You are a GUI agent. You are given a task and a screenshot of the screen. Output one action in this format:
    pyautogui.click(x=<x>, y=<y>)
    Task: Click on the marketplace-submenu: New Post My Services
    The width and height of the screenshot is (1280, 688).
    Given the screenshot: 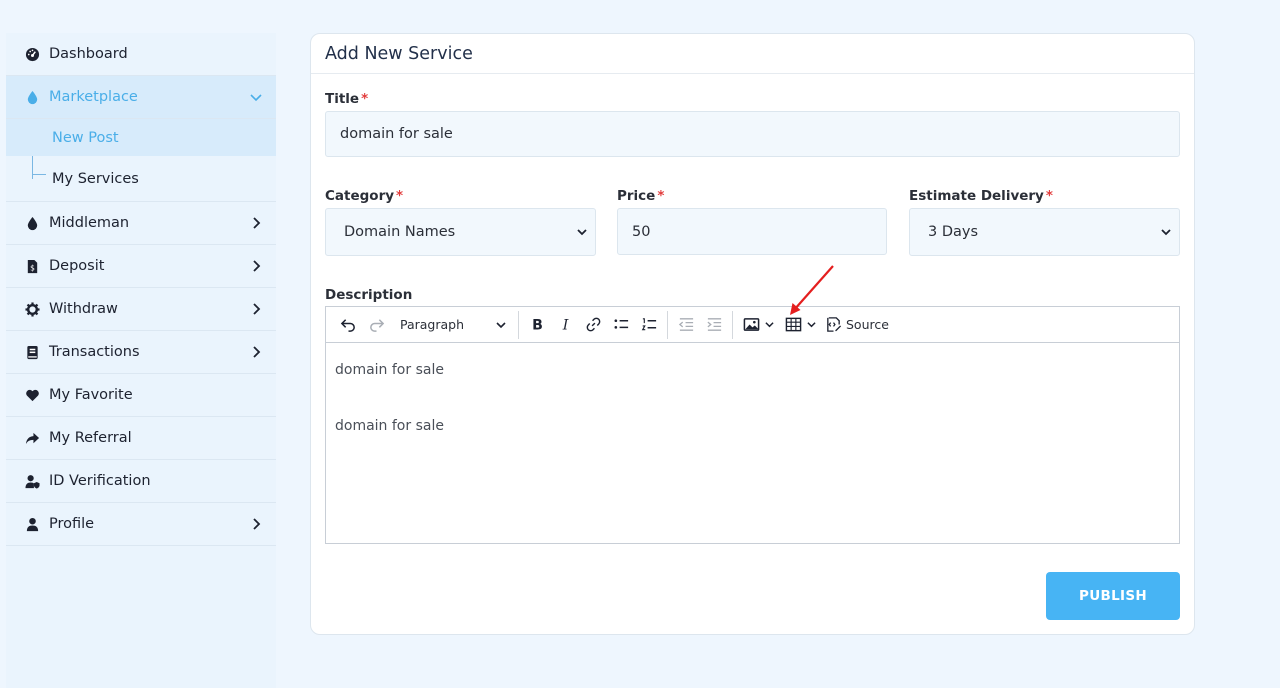 What is the action you would take?
    pyautogui.click(x=141, y=160)
    